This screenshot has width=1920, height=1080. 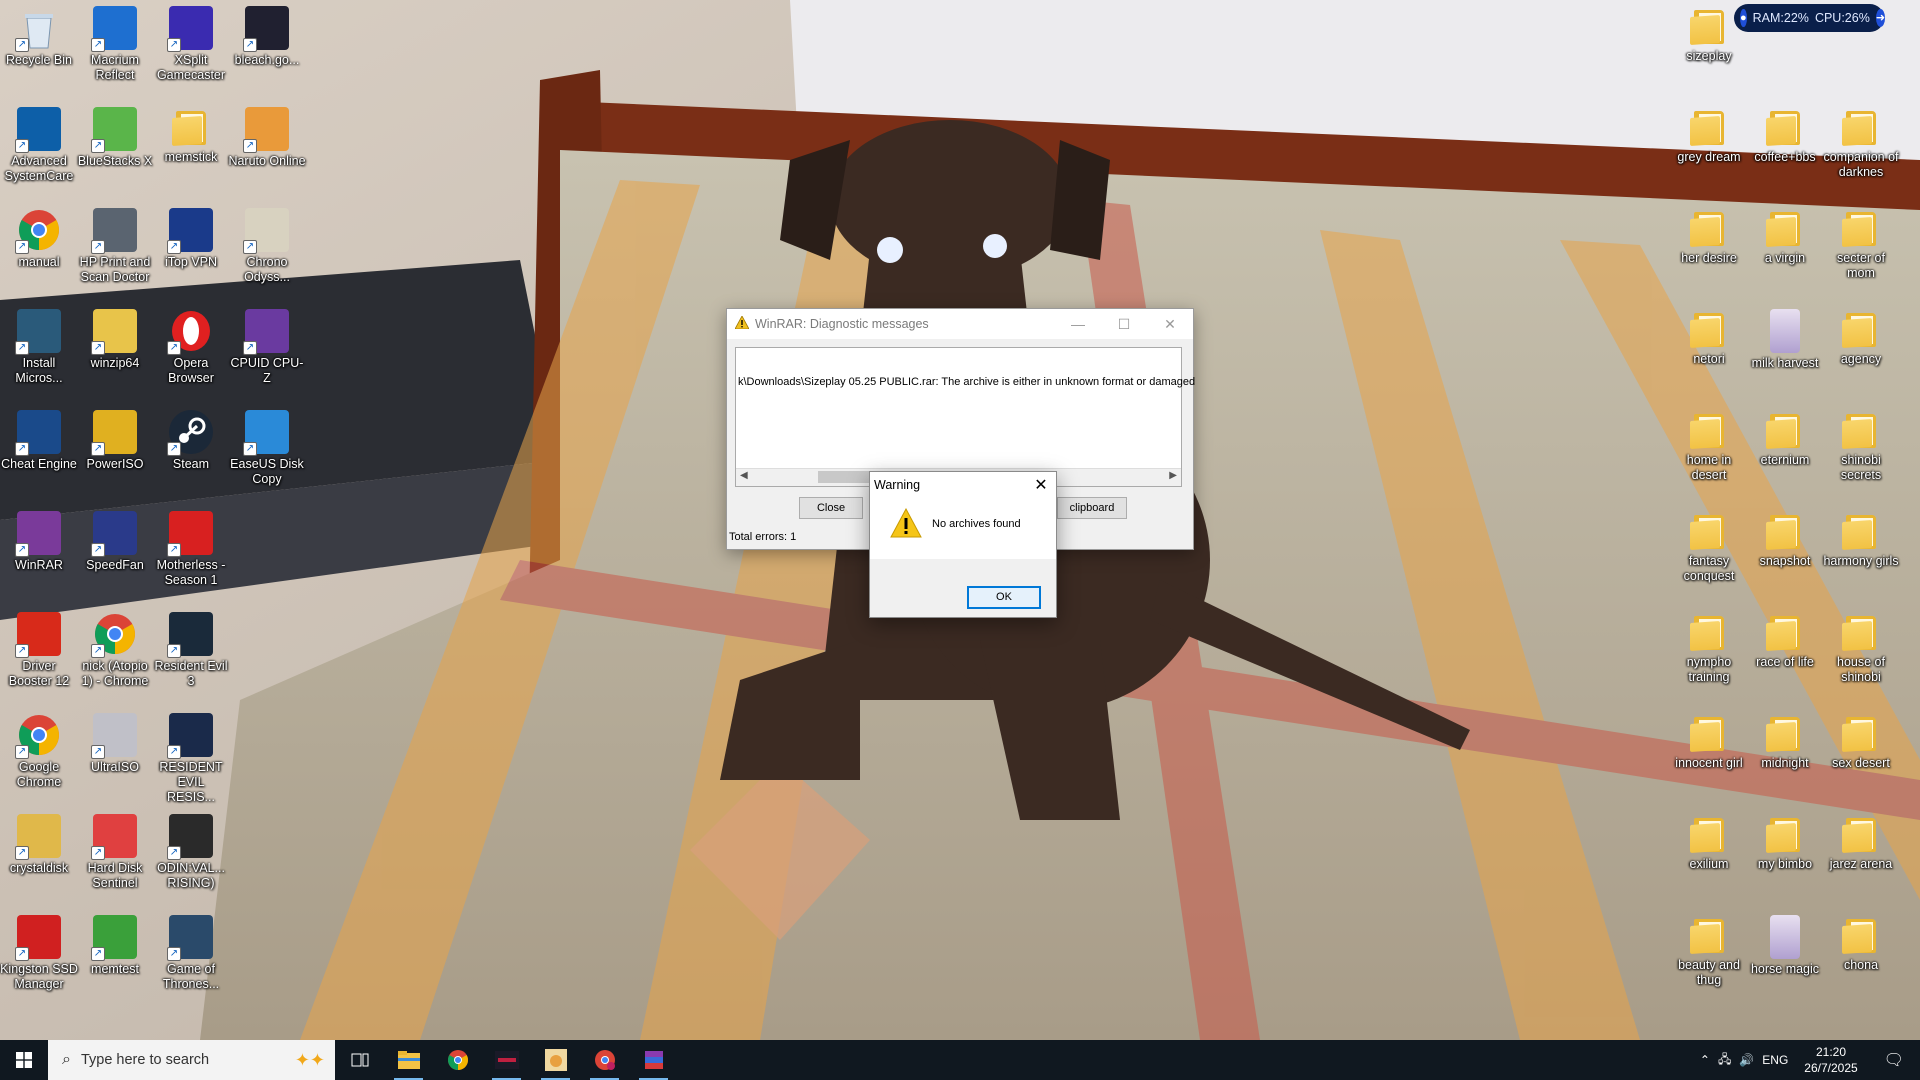 What do you see at coordinates (115, 464) in the screenshot?
I see `desktop-icon-label: PowerISO` at bounding box center [115, 464].